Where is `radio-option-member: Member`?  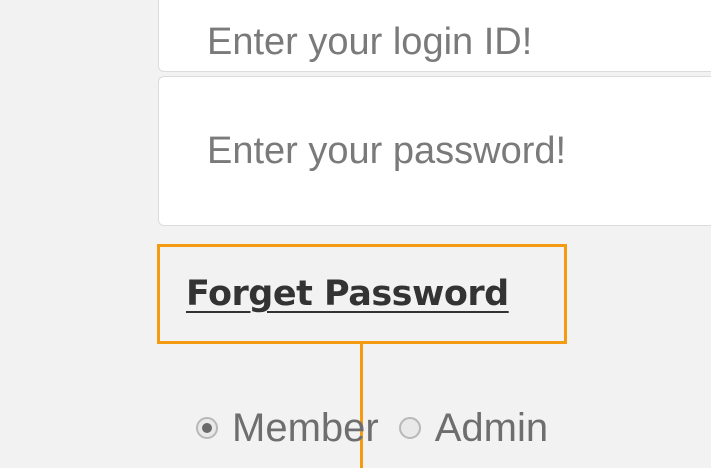 radio-option-member: Member is located at coordinates (287, 428).